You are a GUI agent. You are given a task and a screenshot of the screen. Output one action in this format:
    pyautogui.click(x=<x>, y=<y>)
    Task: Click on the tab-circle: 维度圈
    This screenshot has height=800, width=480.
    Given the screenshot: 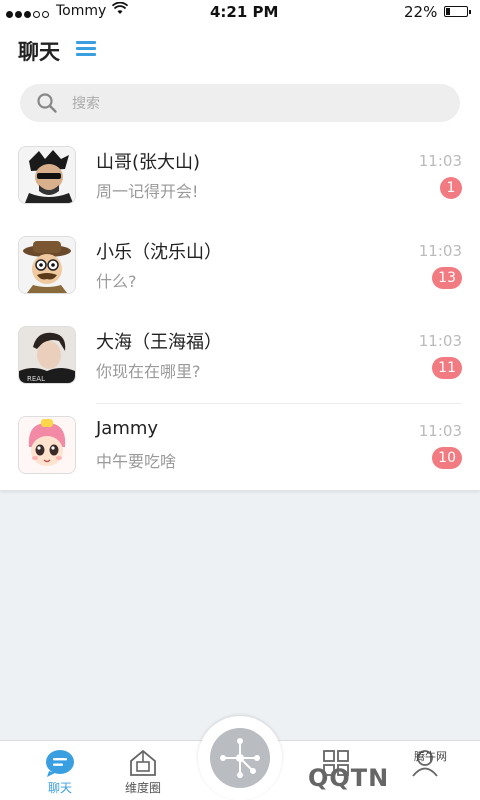 What is the action you would take?
    pyautogui.click(x=143, y=772)
    